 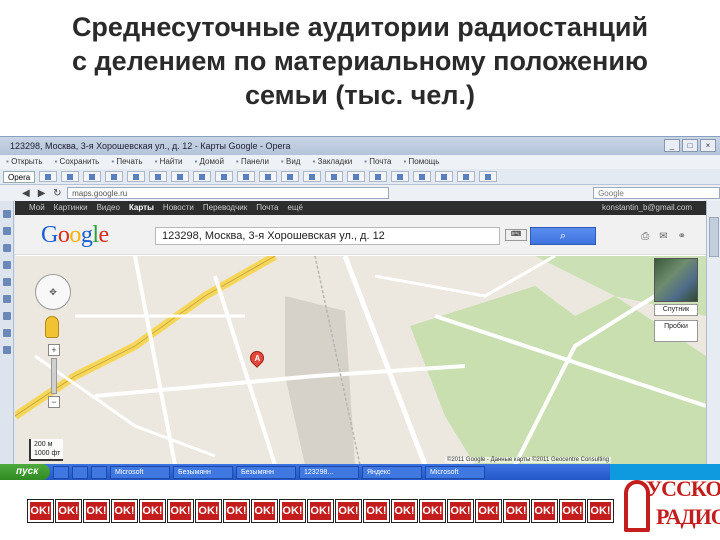 I want to click on zoom-out-button: −, so click(x=54, y=402).